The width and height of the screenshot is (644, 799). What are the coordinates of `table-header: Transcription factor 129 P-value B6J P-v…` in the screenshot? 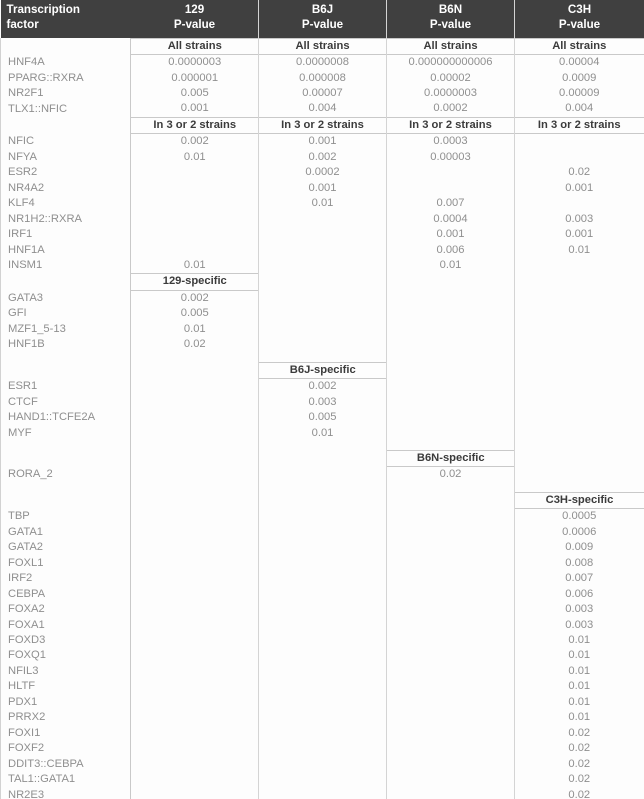 It's located at (322, 19).